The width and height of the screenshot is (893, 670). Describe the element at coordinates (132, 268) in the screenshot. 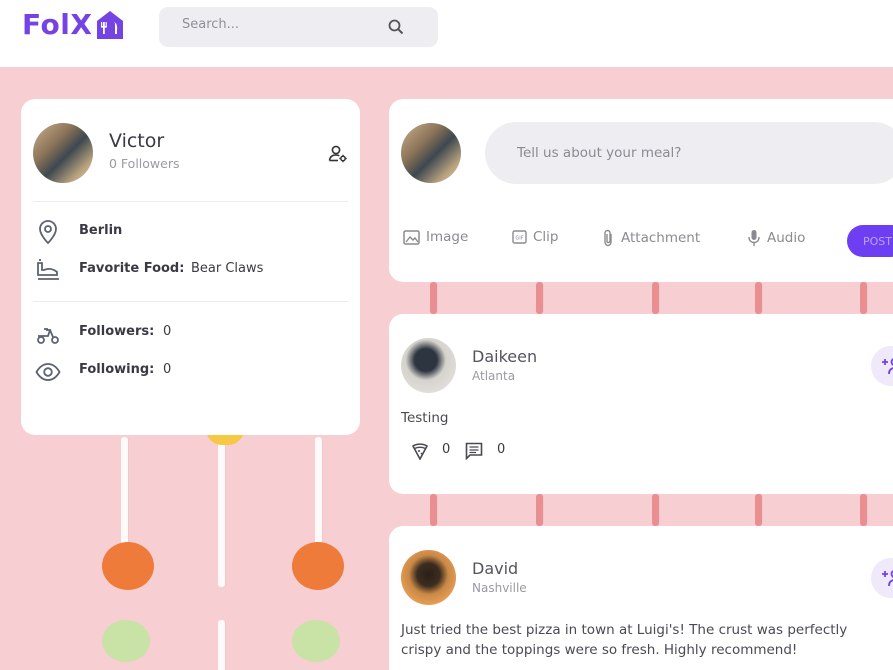

I see `favorite-food-label: Favorite Food:` at that location.